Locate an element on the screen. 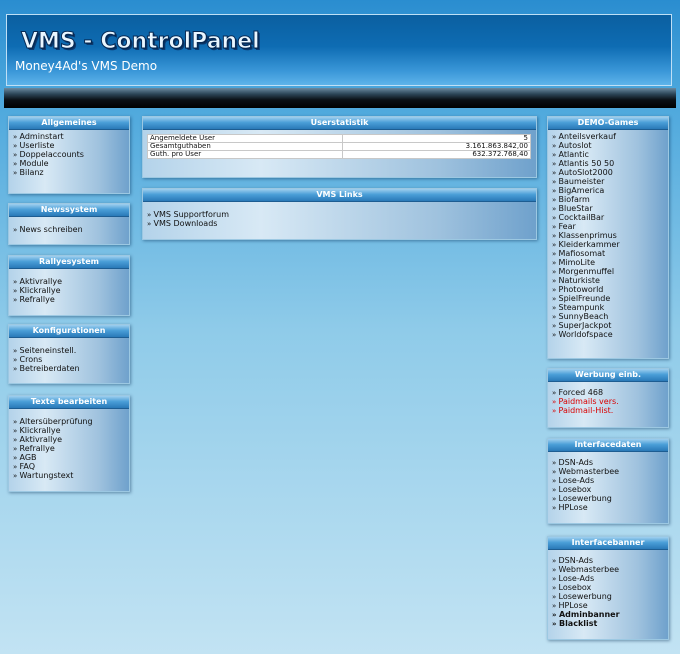  panel-title: Interfacedaten is located at coordinates (608, 445).